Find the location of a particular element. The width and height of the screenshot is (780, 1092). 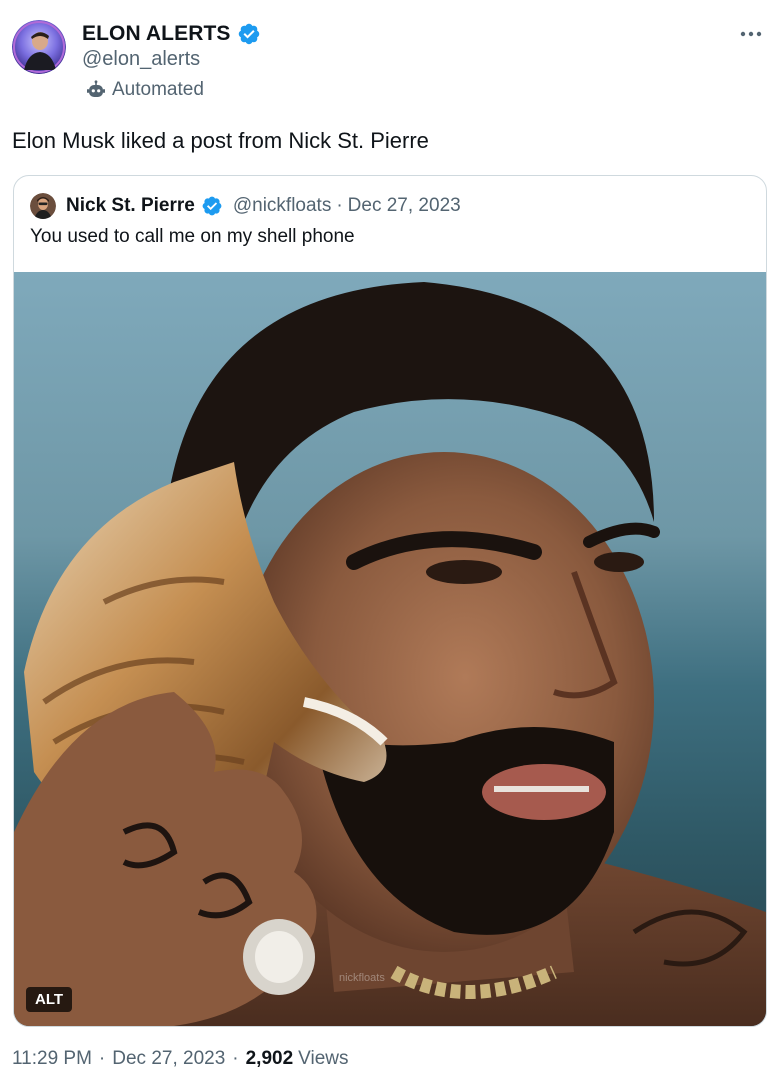

more-options-button is located at coordinates (751, 34).